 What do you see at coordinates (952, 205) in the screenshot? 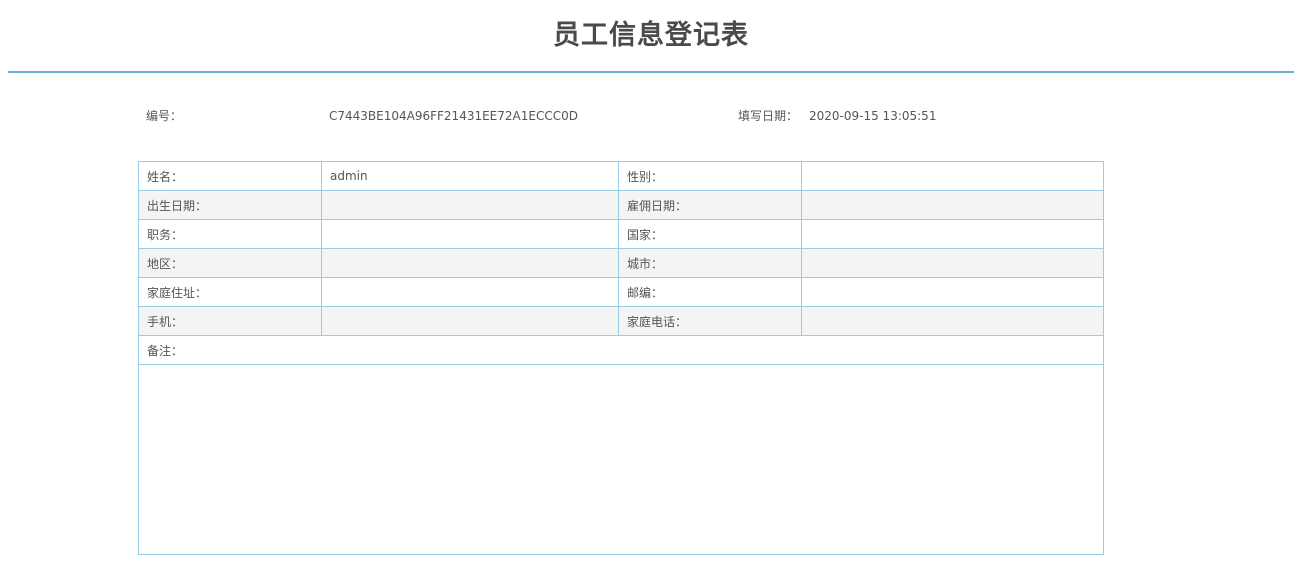
I see `hire-date-value` at bounding box center [952, 205].